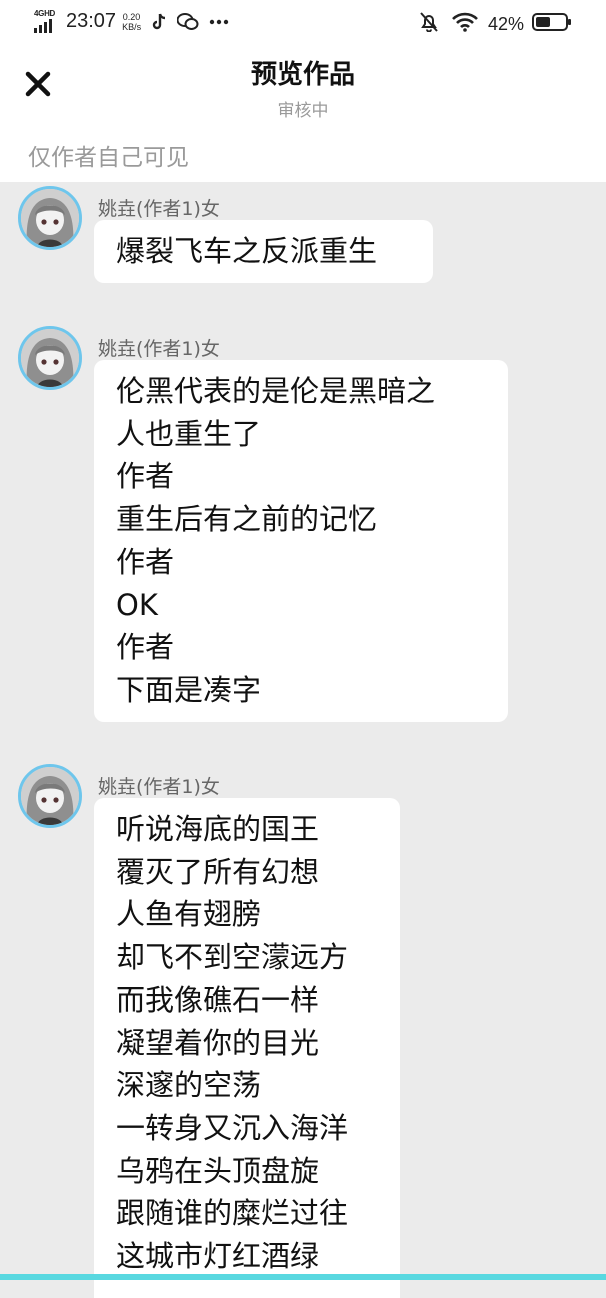 This screenshot has width=606, height=1298. What do you see at coordinates (552, 24) in the screenshot?
I see `battery-icon` at bounding box center [552, 24].